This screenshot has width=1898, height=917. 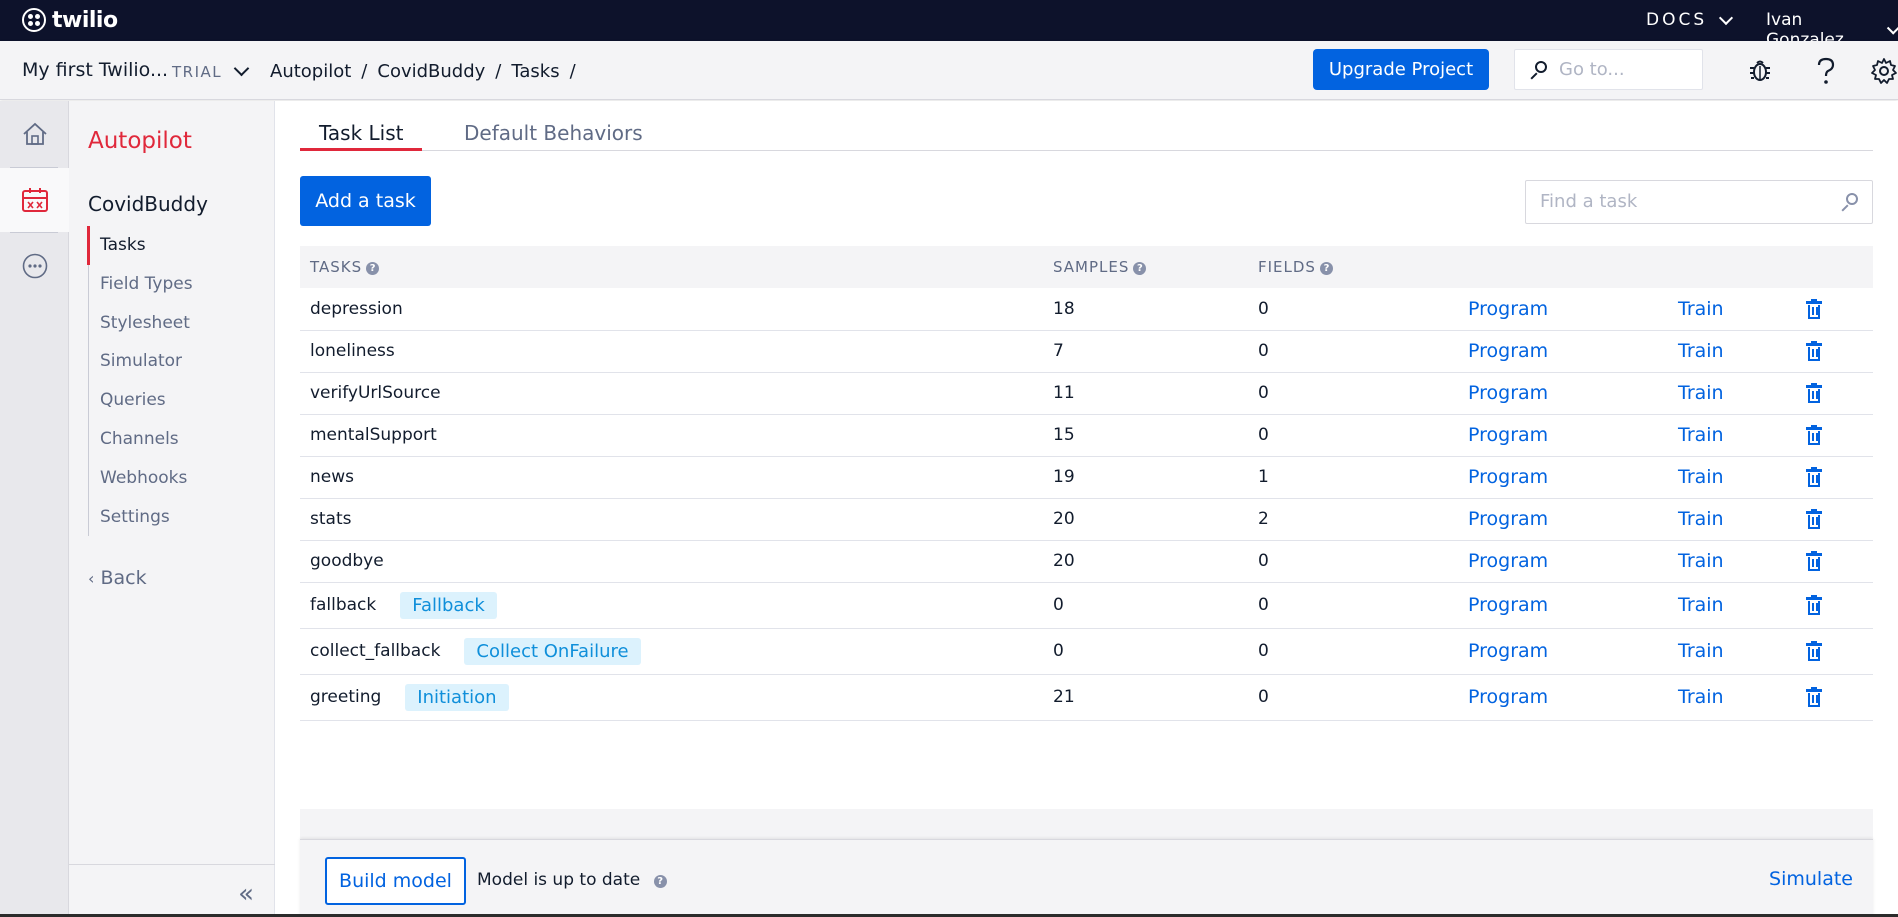 What do you see at coordinates (174, 439) in the screenshot?
I see `sidebar-item-channels: Channels` at bounding box center [174, 439].